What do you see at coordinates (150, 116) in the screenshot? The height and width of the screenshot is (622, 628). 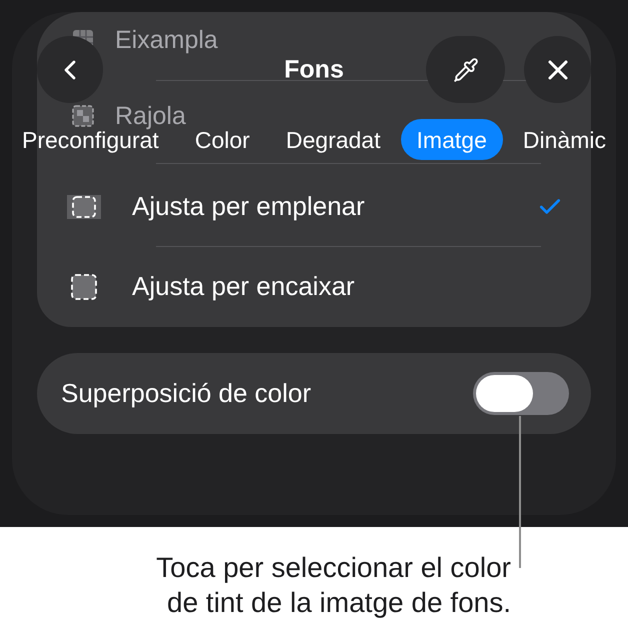 I see `option-label: Rajola` at bounding box center [150, 116].